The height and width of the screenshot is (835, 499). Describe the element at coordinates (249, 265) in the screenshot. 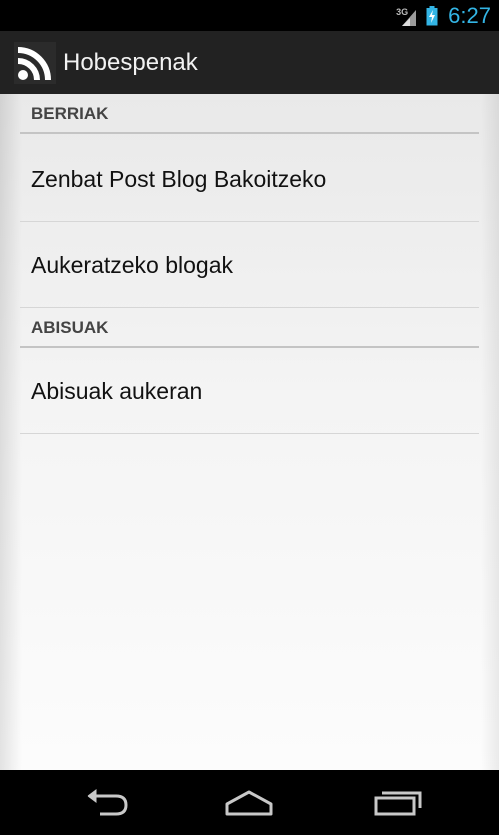

I see `pref-item-selectable-blogs: Aukeratzeko blogak` at that location.